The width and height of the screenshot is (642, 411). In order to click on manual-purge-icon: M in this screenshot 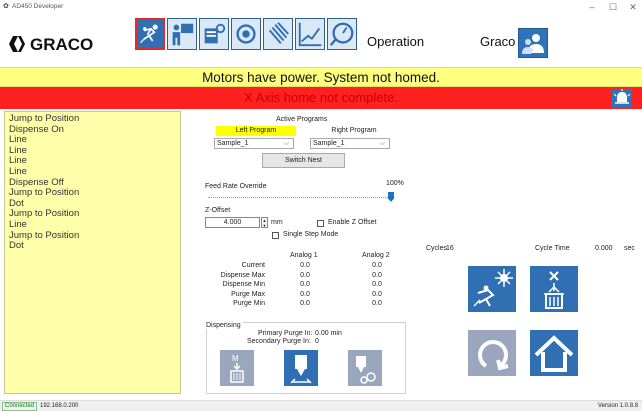, I will do `click(237, 368)`.